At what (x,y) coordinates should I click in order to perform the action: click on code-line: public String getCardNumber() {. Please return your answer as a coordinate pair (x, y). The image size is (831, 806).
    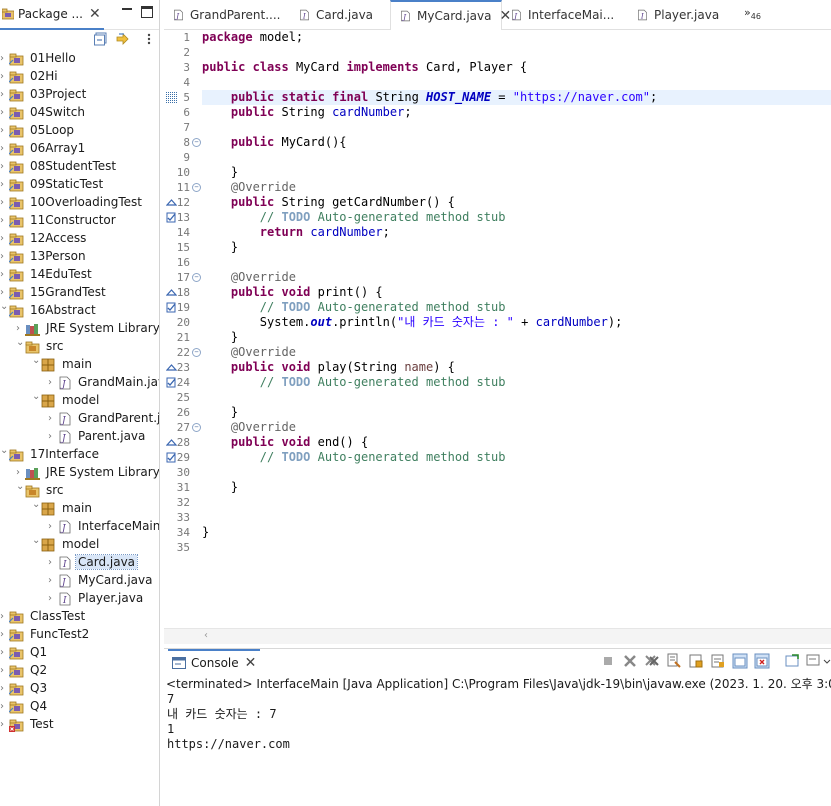
    Looking at the image, I should click on (516, 202).